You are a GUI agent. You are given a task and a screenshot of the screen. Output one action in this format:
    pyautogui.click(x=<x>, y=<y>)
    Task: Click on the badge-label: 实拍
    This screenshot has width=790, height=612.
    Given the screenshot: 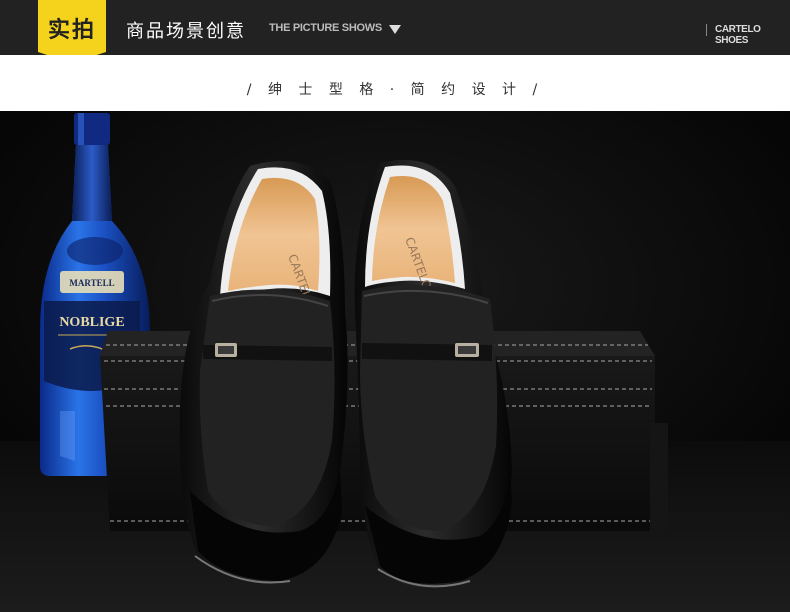 What is the action you would take?
    pyautogui.click(x=71, y=30)
    